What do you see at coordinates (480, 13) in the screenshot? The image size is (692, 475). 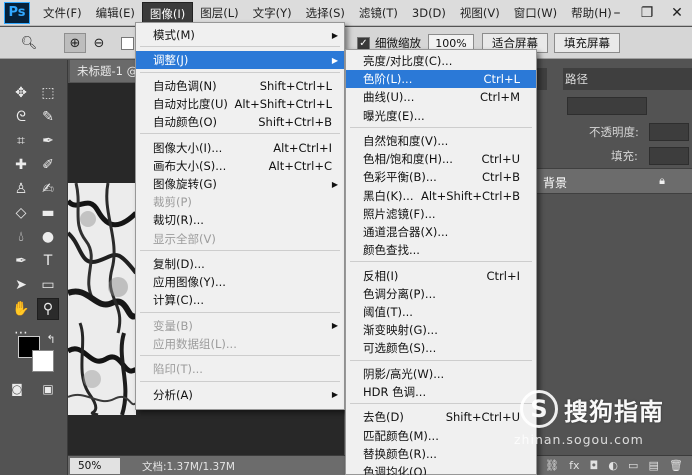 I see `menubar-item-8: 视图(V)` at bounding box center [480, 13].